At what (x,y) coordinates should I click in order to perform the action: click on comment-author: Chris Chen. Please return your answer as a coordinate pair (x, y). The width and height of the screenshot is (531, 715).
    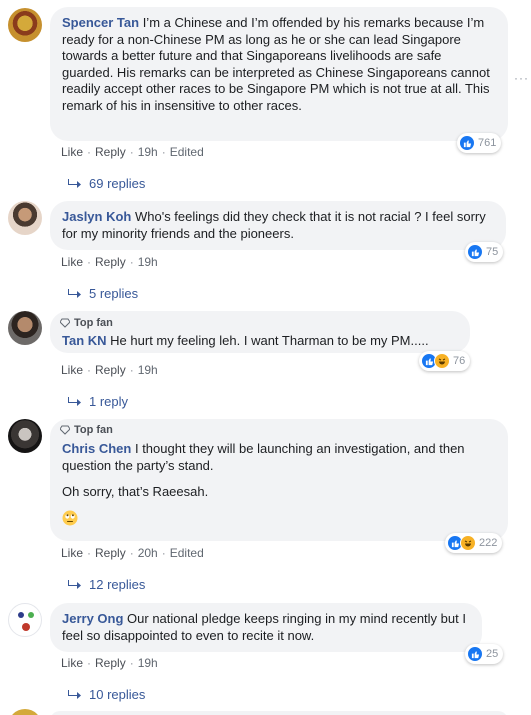
    Looking at the image, I should click on (96, 448).